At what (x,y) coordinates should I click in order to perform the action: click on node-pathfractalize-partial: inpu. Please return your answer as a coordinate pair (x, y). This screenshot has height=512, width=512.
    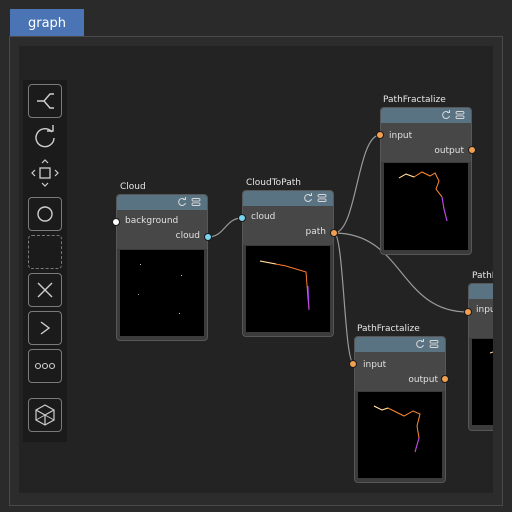
    Looking at the image, I should click on (480, 357).